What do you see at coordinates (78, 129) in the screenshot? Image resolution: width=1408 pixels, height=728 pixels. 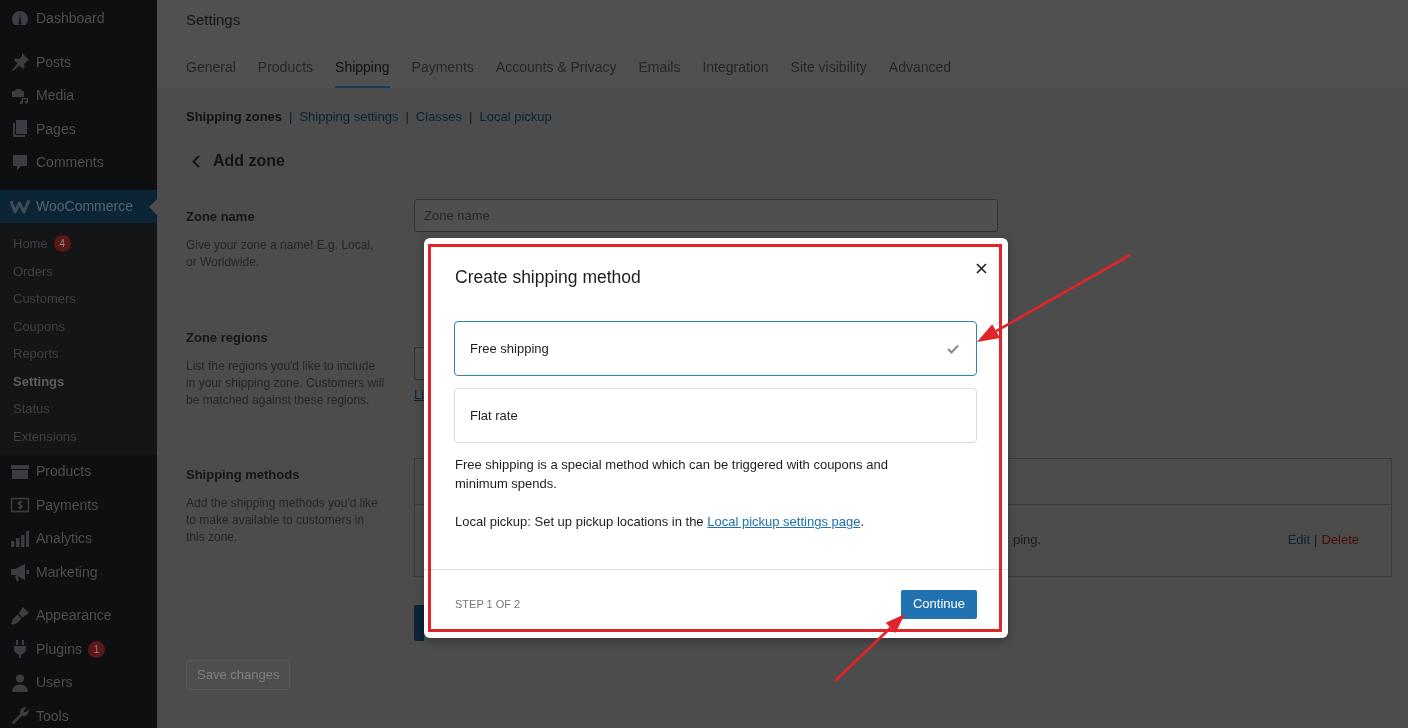 I see `sidebar-item: Pages` at bounding box center [78, 129].